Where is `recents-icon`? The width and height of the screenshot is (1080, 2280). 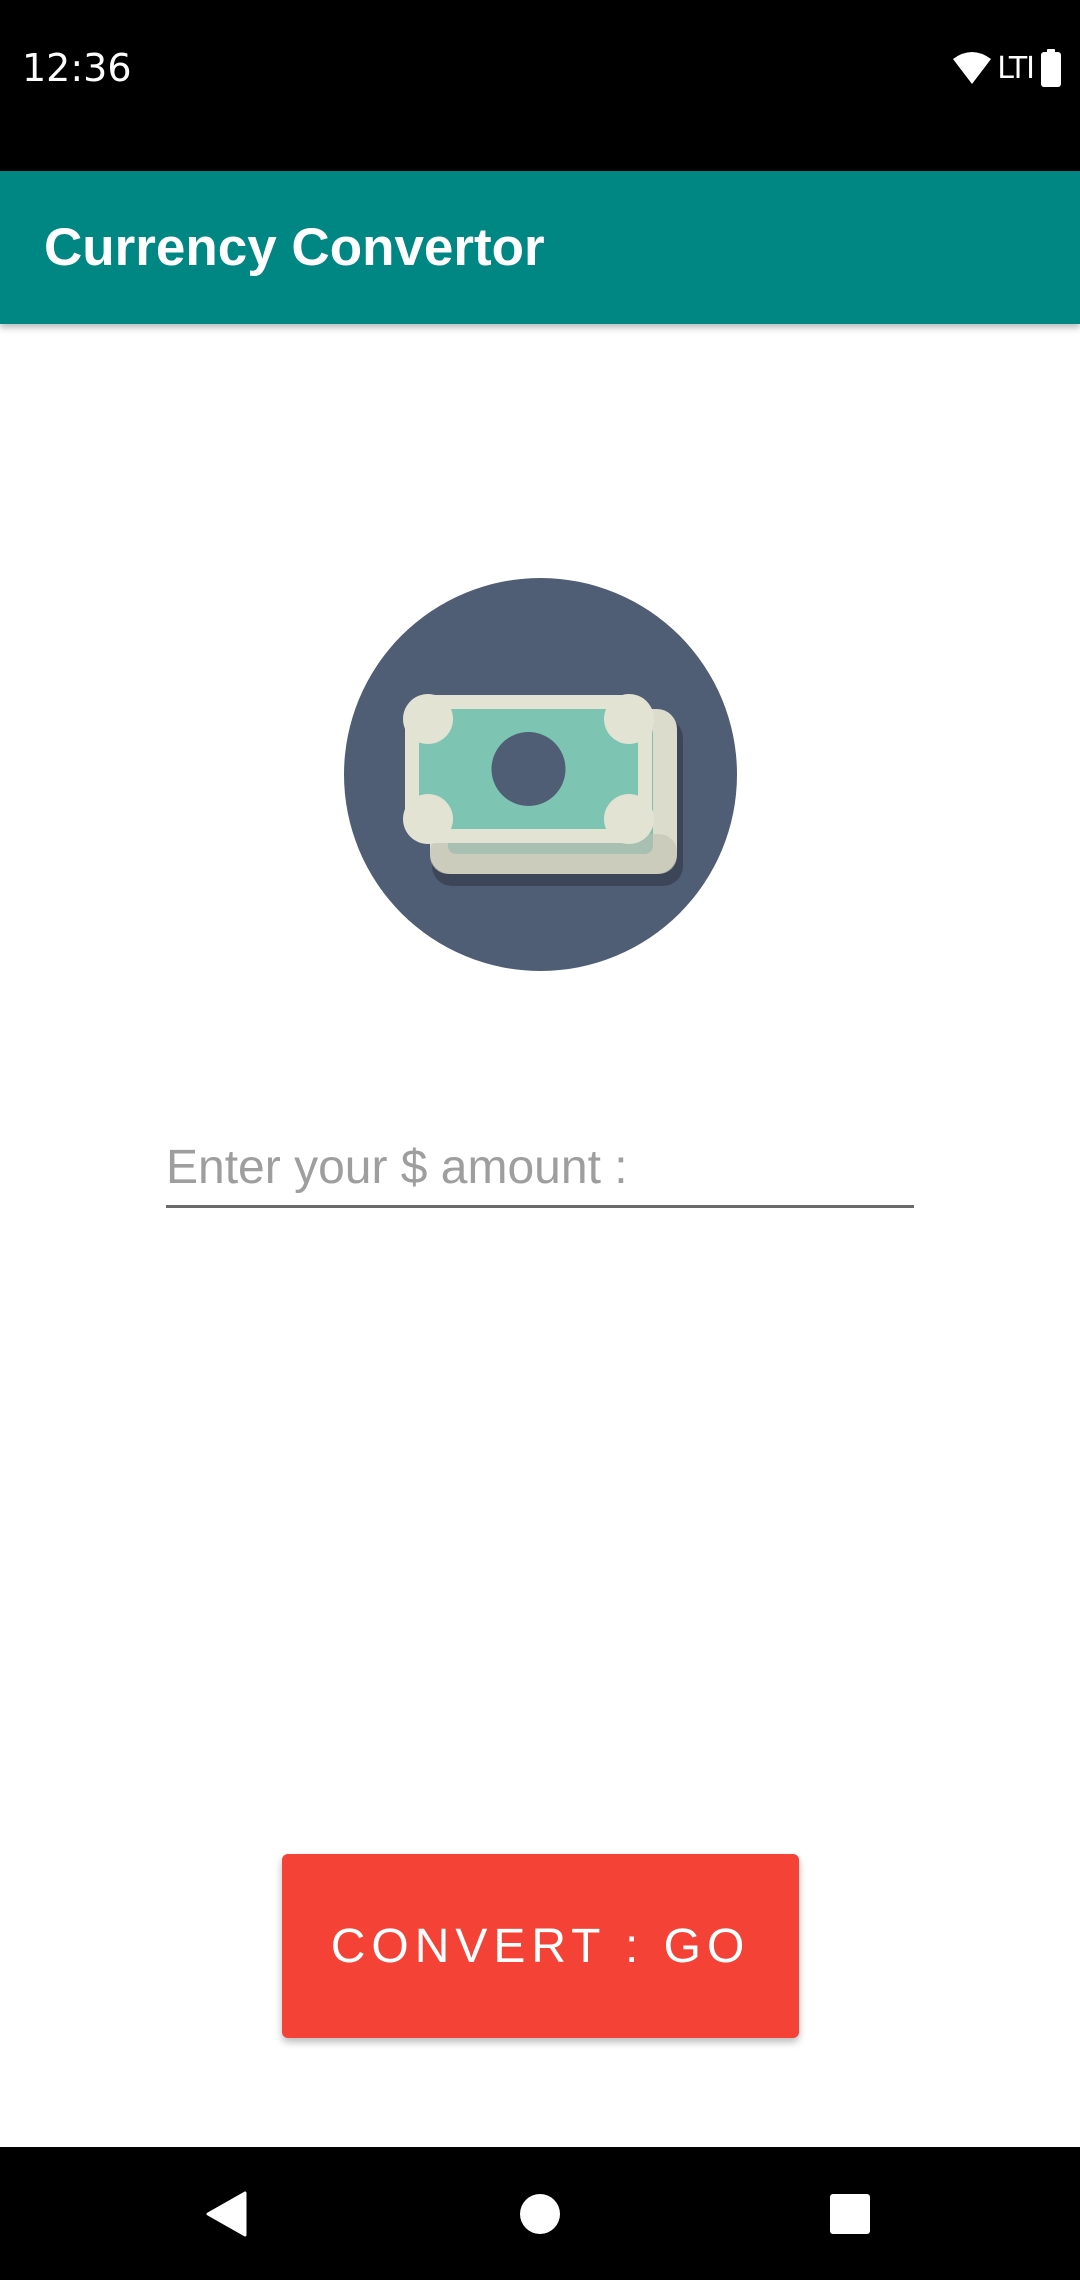
recents-icon is located at coordinates (850, 2213).